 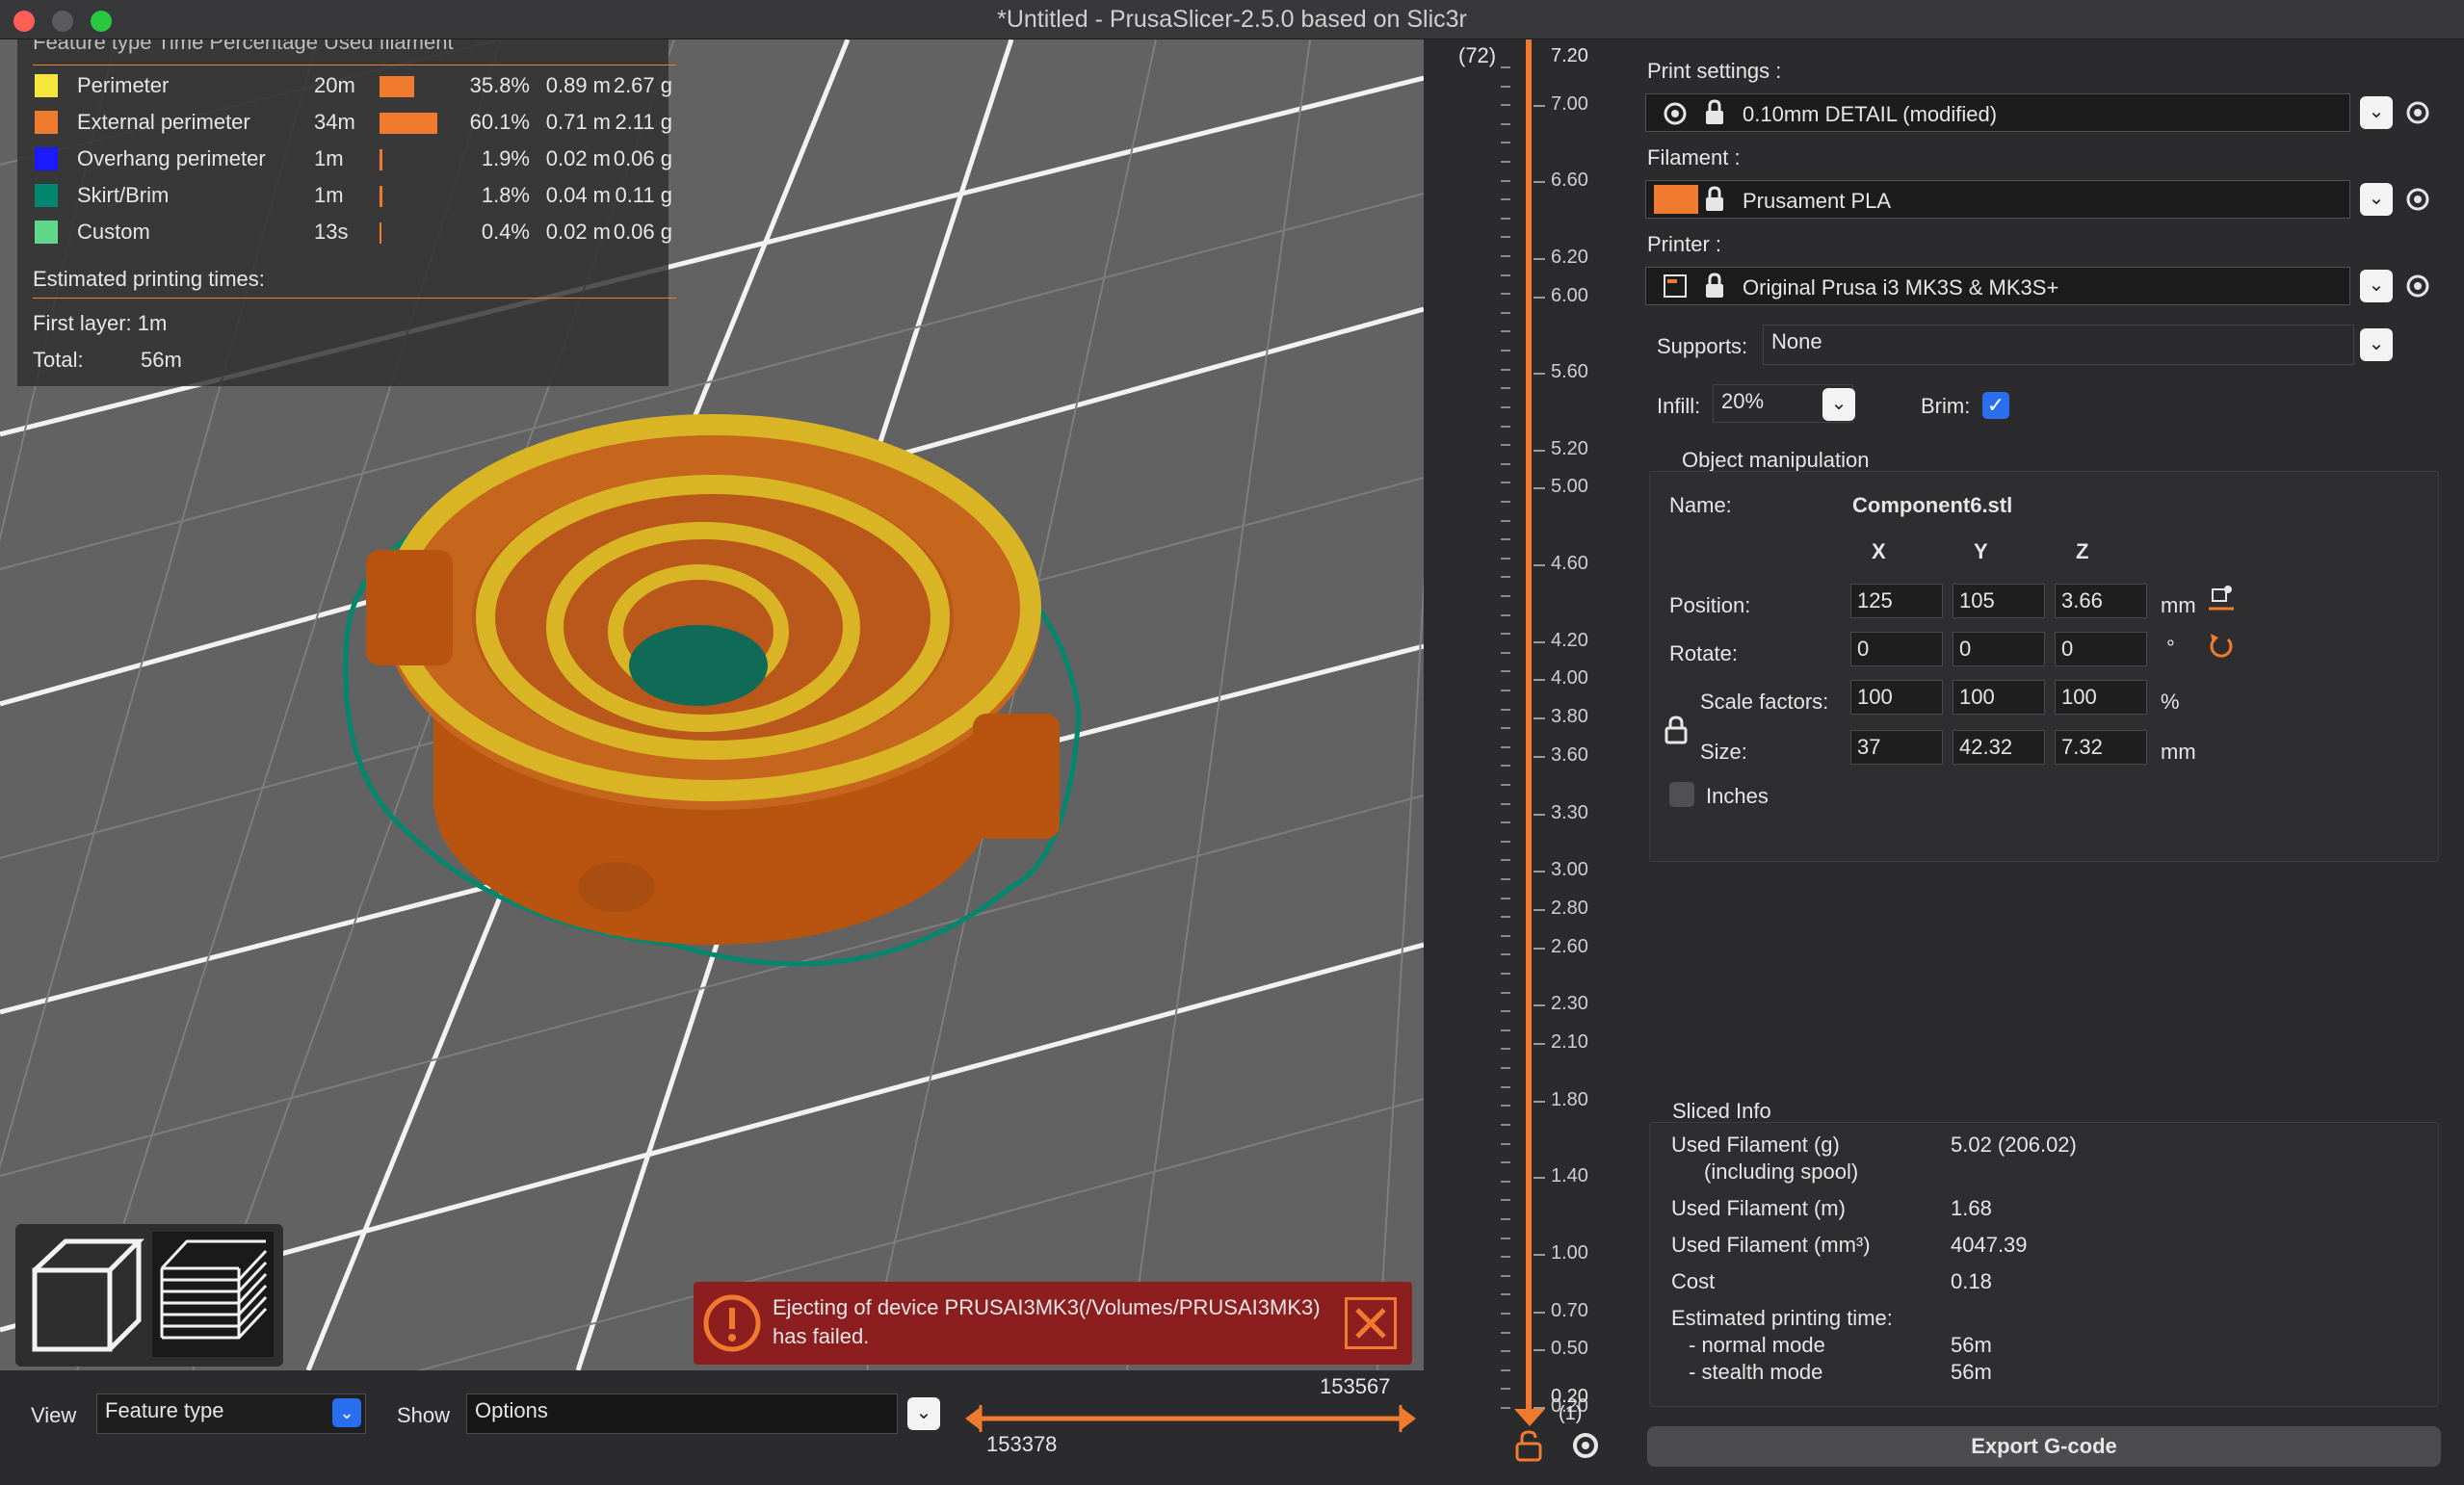 What do you see at coordinates (1997, 113) in the screenshot?
I see `print-settings-select: 0.10mm DETAIL (modified)` at bounding box center [1997, 113].